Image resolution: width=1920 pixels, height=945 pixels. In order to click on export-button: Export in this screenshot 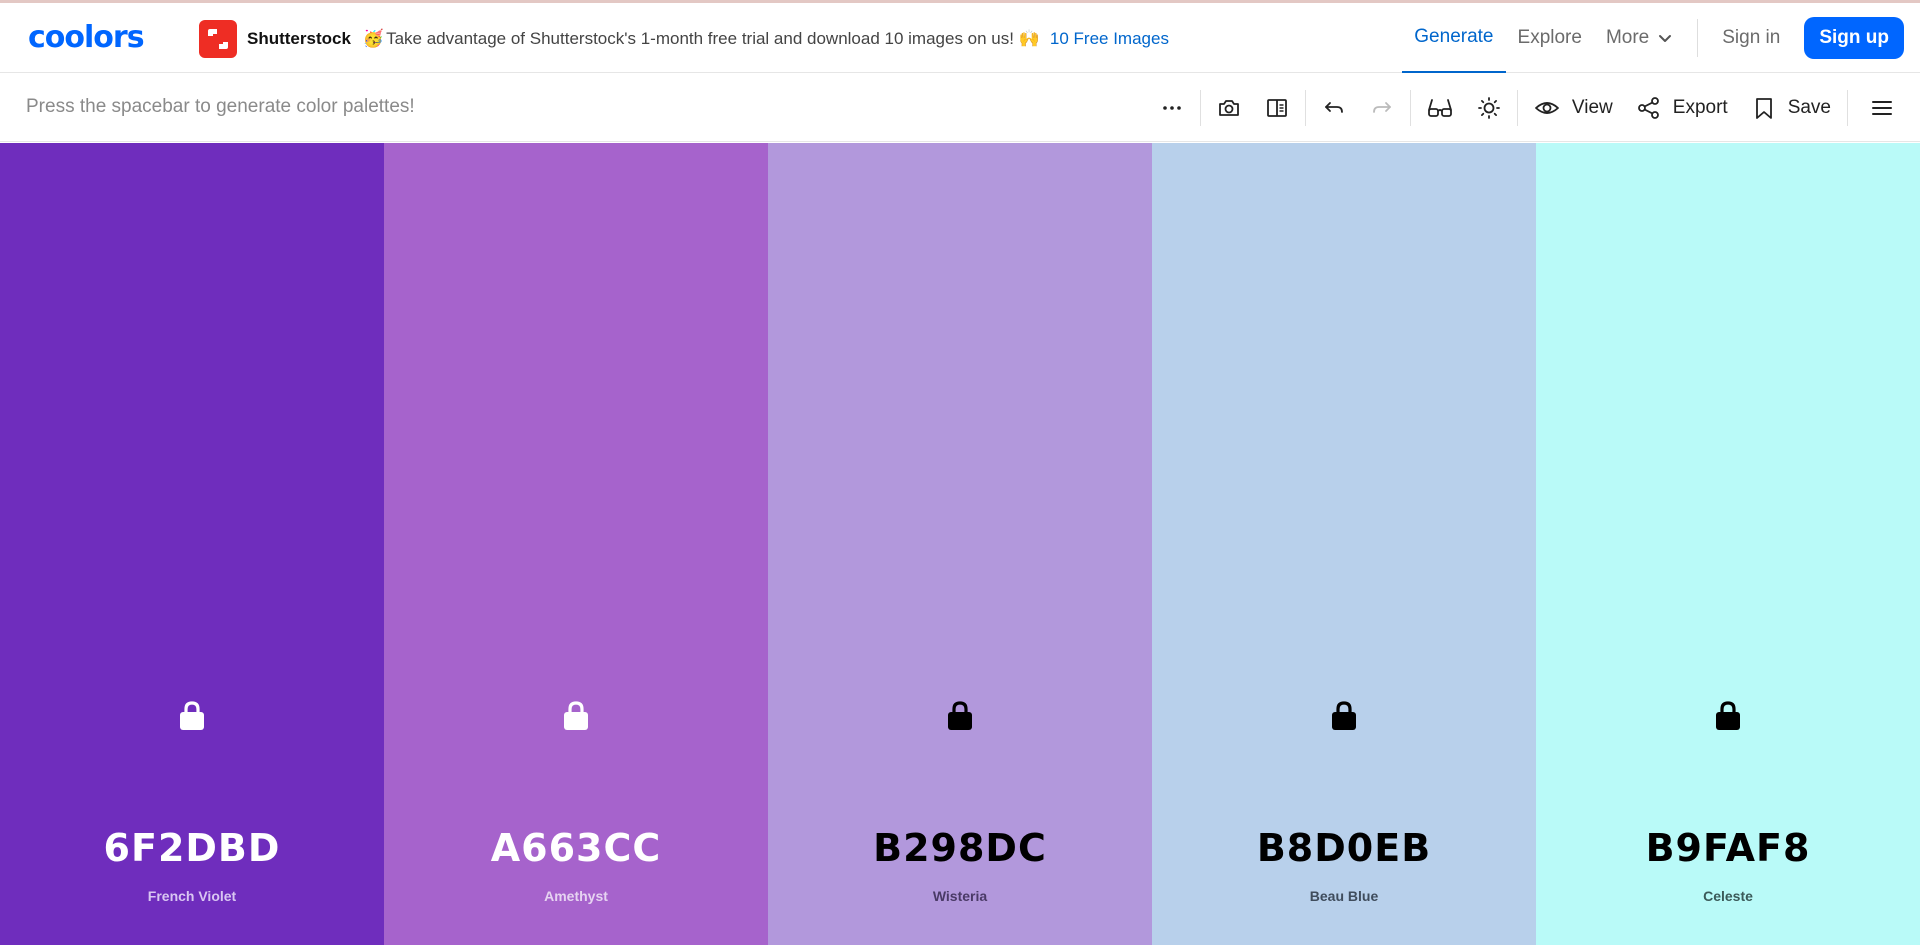, I will do `click(1682, 108)`.